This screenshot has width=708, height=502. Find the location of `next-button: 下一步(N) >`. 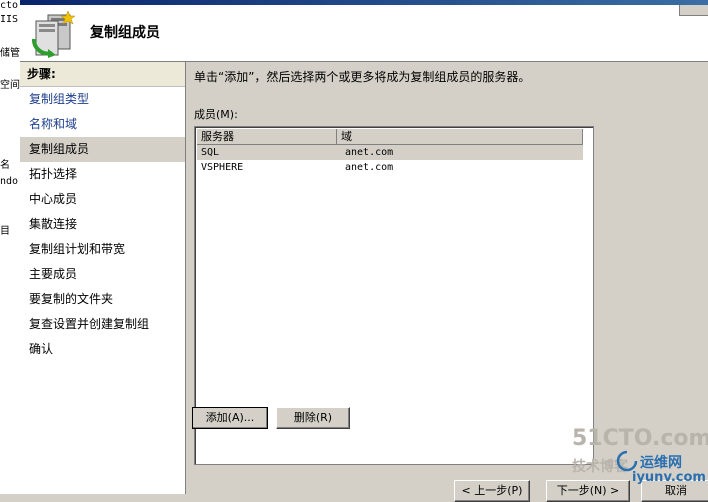

next-button: 下一步(N) > is located at coordinates (588, 491).